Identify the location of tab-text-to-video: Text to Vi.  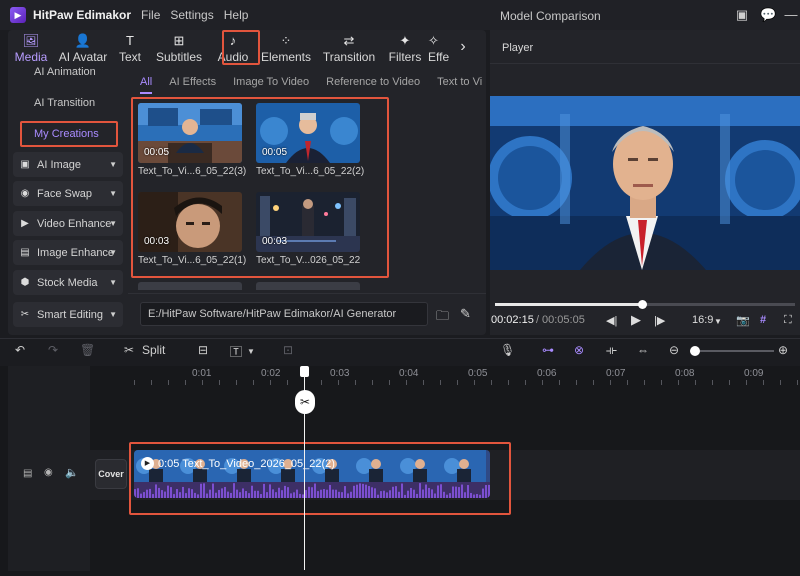
(459, 85).